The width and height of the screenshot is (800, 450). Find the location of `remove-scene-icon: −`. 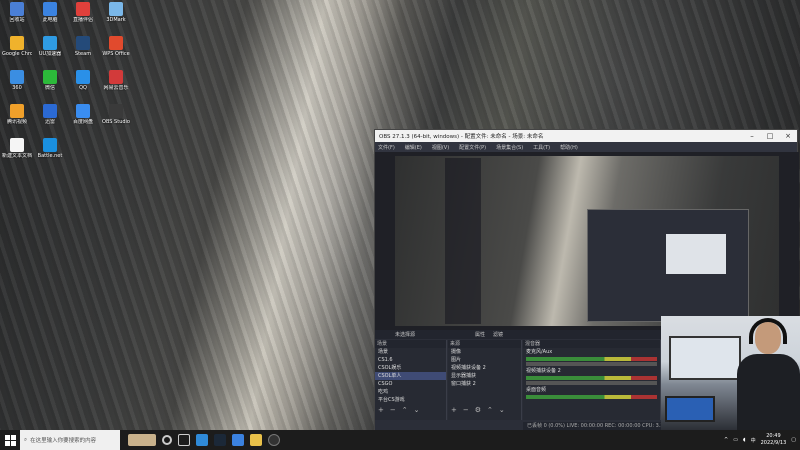

remove-scene-icon: − is located at coordinates (393, 410).